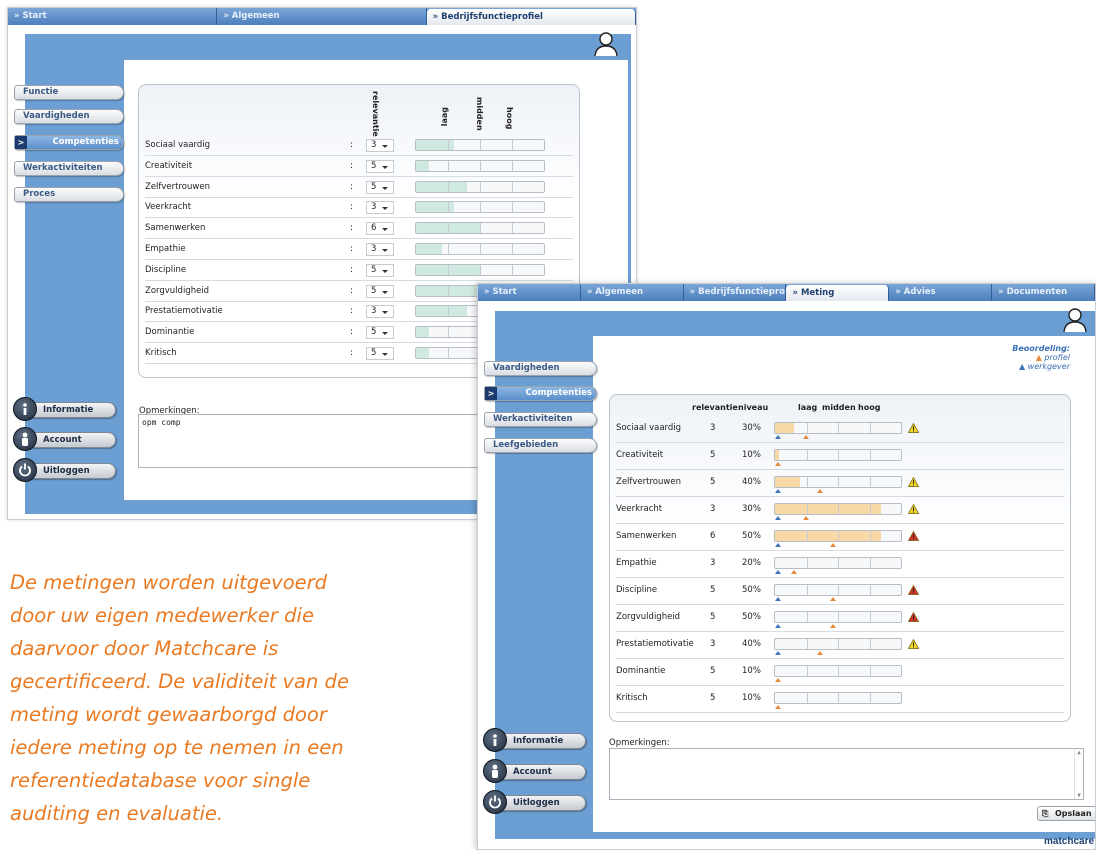 This screenshot has height=850, width=1096. Describe the element at coordinates (21, 142) in the screenshot. I see `chevron-right-icon: >` at that location.